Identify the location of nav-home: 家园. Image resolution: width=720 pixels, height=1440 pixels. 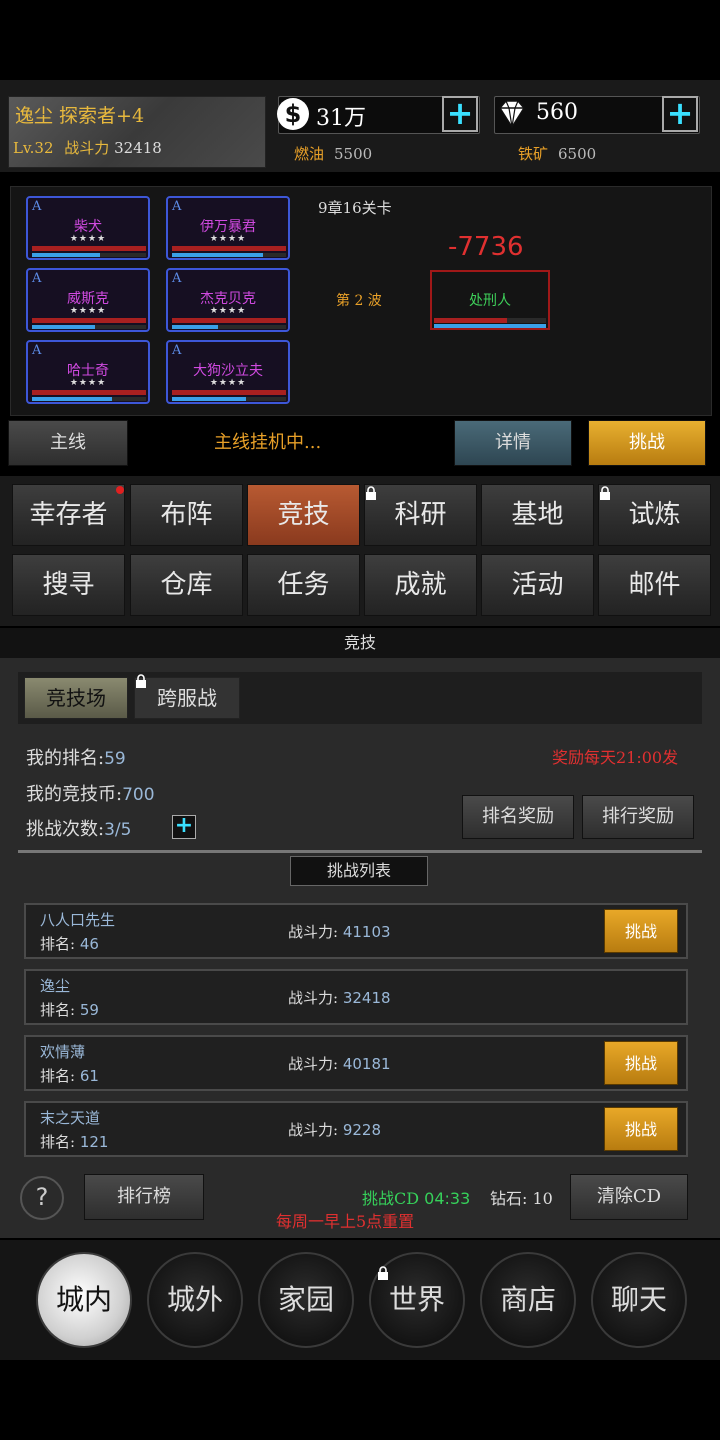
(306, 1300).